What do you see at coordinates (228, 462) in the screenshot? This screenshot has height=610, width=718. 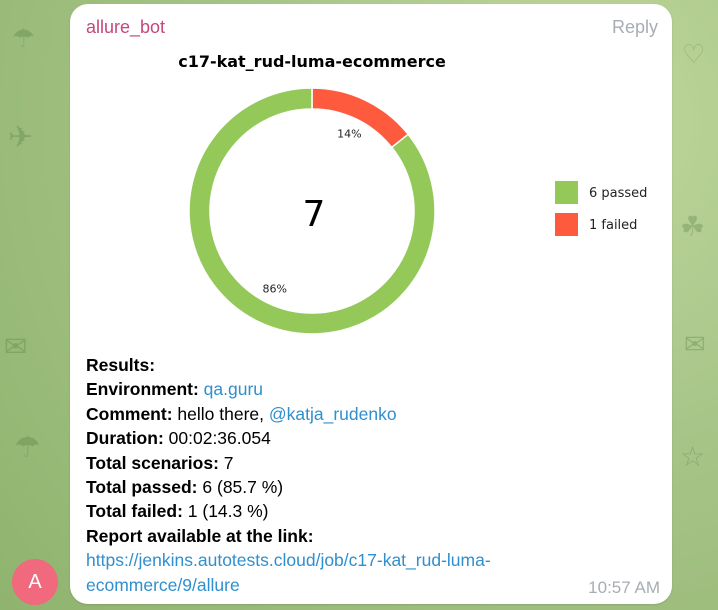 I see `total-scenarios-value: 7` at bounding box center [228, 462].